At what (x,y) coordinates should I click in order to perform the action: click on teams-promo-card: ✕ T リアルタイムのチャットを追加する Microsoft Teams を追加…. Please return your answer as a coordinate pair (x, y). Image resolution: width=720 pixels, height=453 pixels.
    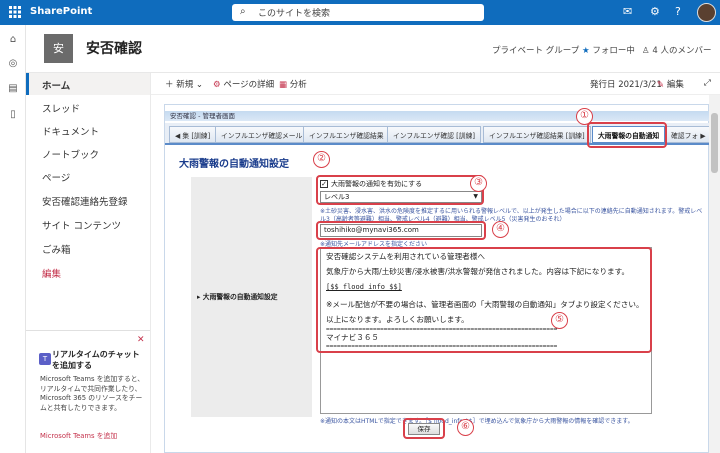
    Looking at the image, I should click on (88, 391).